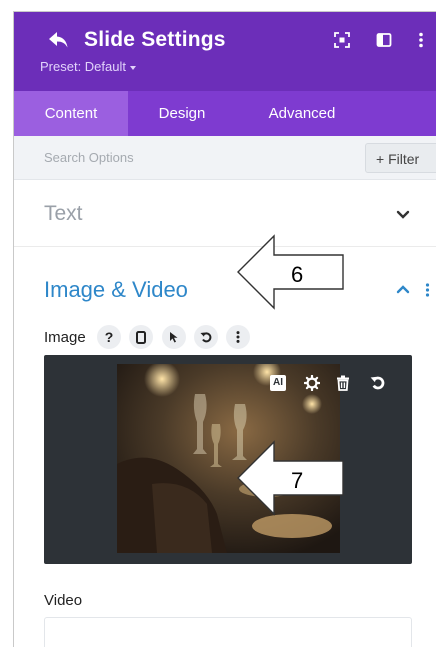 The image size is (436, 647). What do you see at coordinates (59, 40) in the screenshot?
I see `back-arrow-icon` at bounding box center [59, 40].